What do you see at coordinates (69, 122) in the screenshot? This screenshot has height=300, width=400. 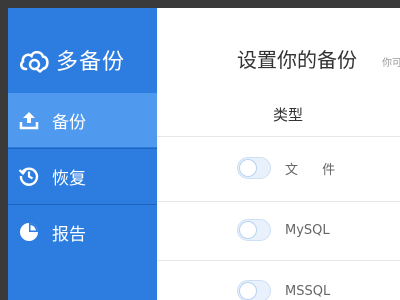 I see `sidebar-item-label: 备份` at bounding box center [69, 122].